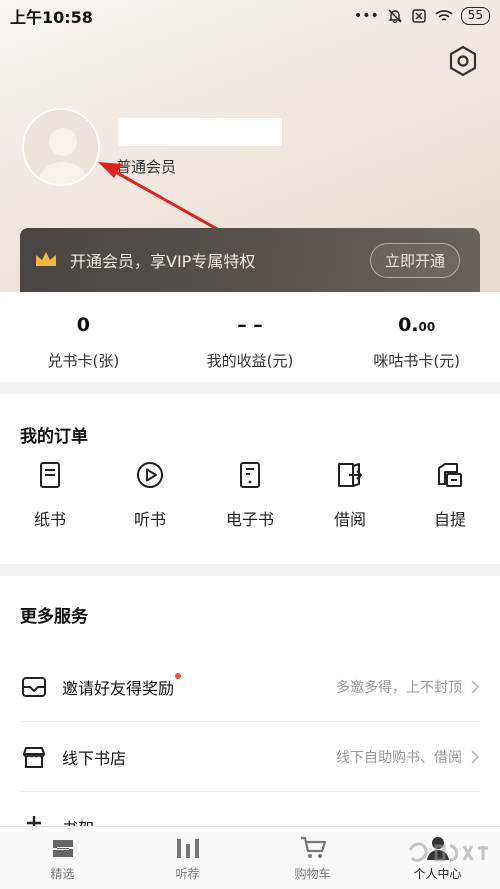 The image size is (500, 889). I want to click on stat-label: 我的收益(元), so click(250, 361).